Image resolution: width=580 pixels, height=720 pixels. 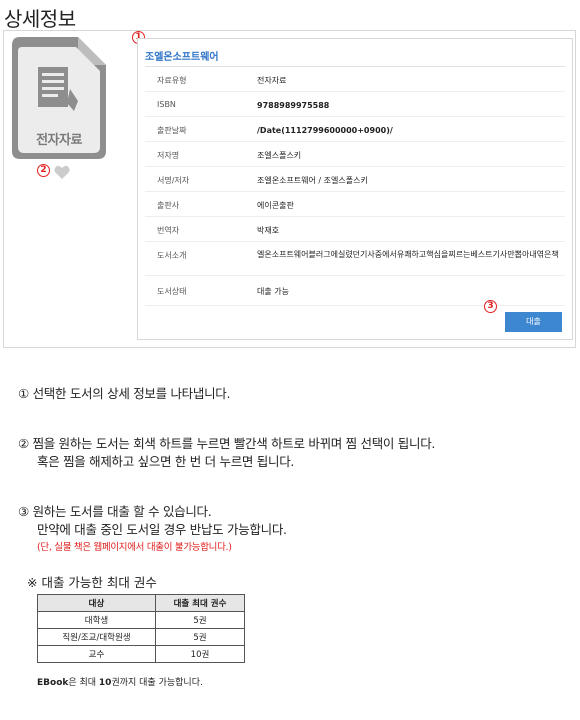 What do you see at coordinates (115, 511) in the screenshot?
I see `note-3-line1: ③ 원하는 도서를 대출 할 수 있습니다.` at bounding box center [115, 511].